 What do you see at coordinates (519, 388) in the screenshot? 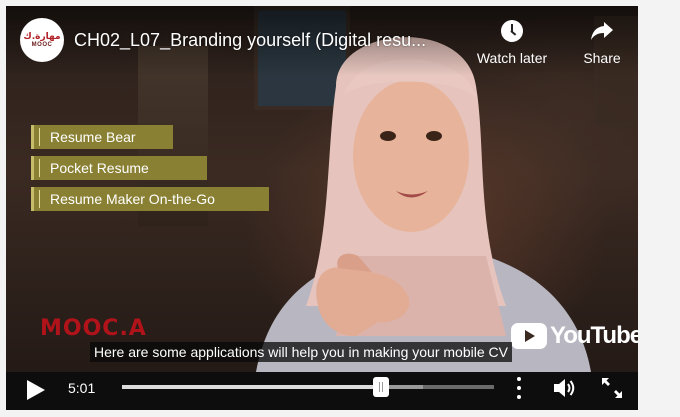
I see `more-vert-icon` at bounding box center [519, 388].